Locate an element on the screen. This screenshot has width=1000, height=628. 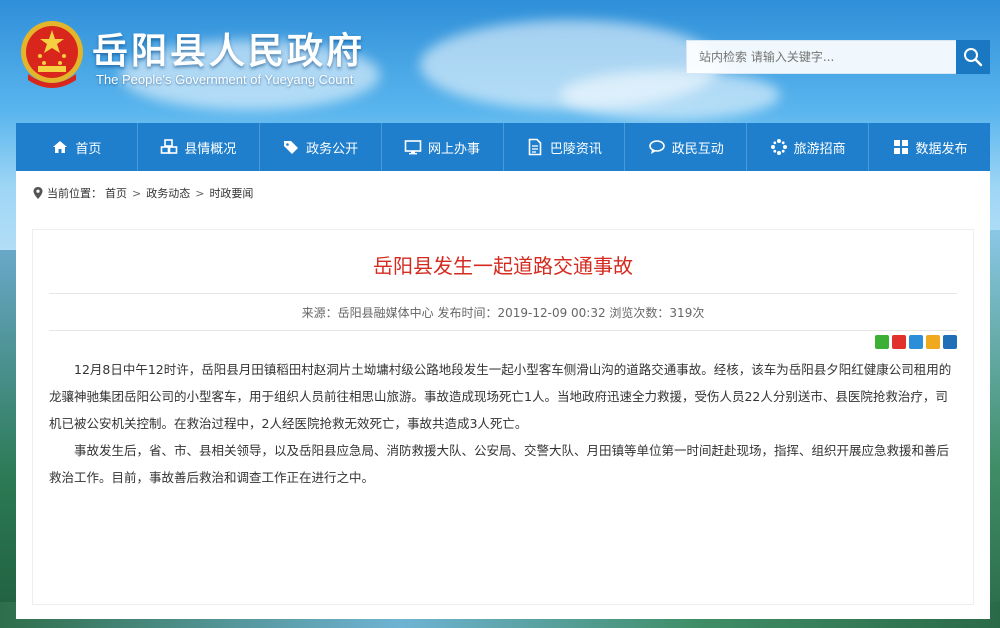
nav-item-public-interaction: 政民互动 is located at coordinates (686, 147).